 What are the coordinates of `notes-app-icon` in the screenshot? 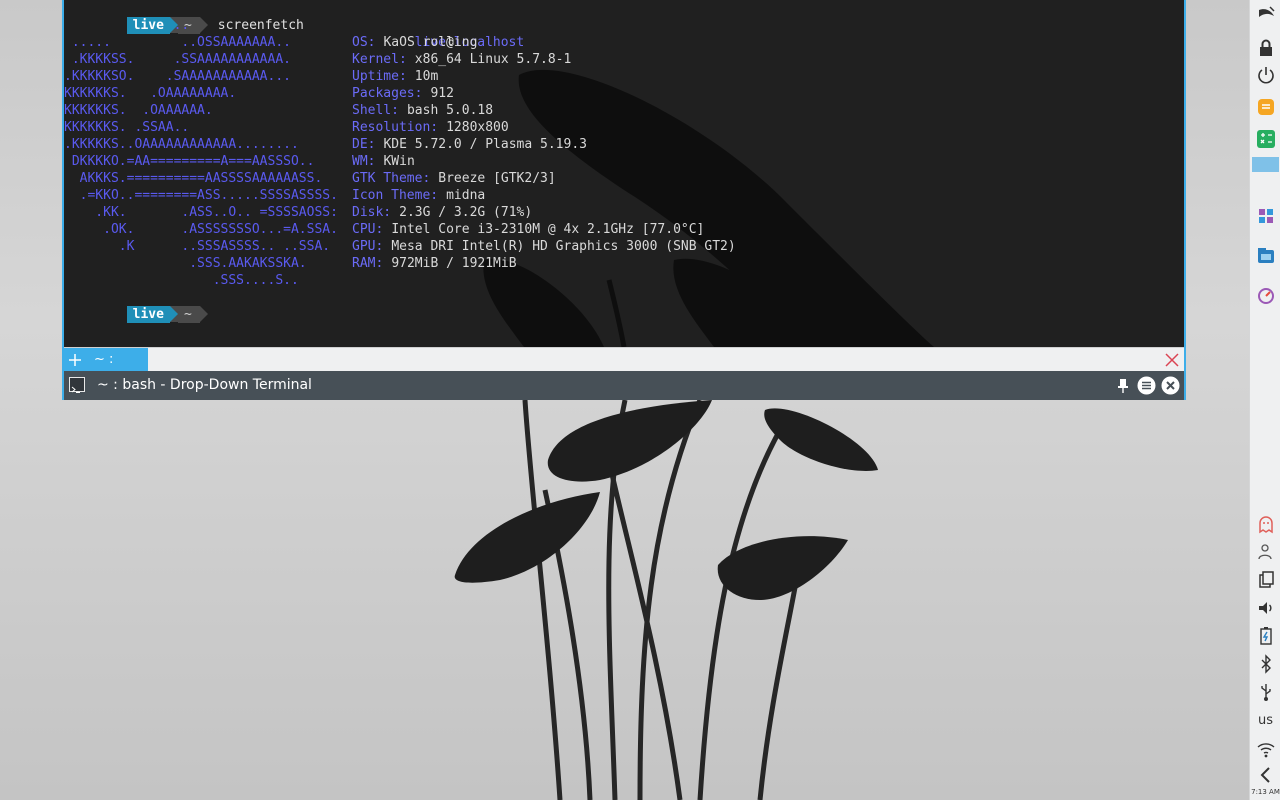 It's located at (1266, 107).